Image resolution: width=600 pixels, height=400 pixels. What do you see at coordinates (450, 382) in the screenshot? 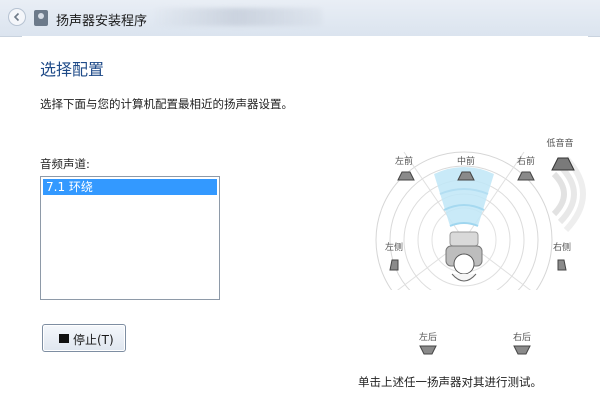
I see `speaker-test-instruction: 单击上述任一扬声器对其进行测试。` at bounding box center [450, 382].